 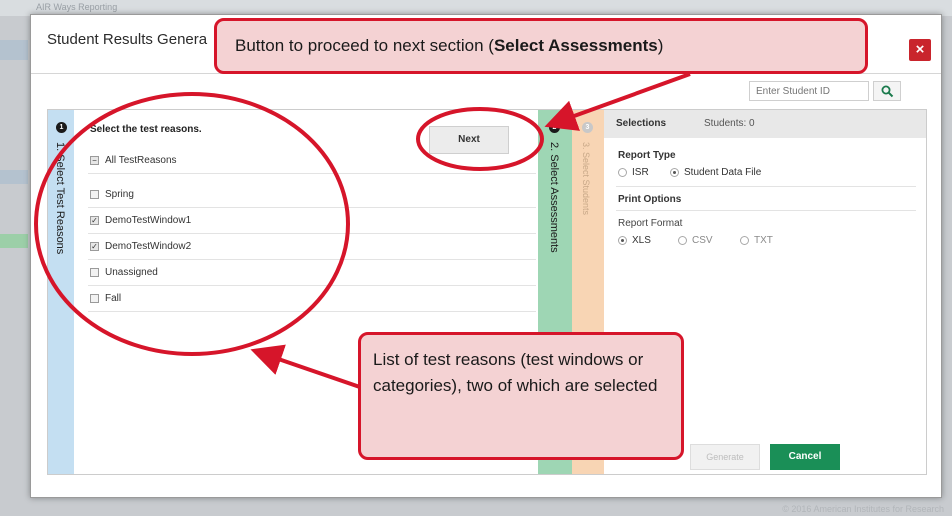 I want to click on xls-label: XLS, so click(x=641, y=240).